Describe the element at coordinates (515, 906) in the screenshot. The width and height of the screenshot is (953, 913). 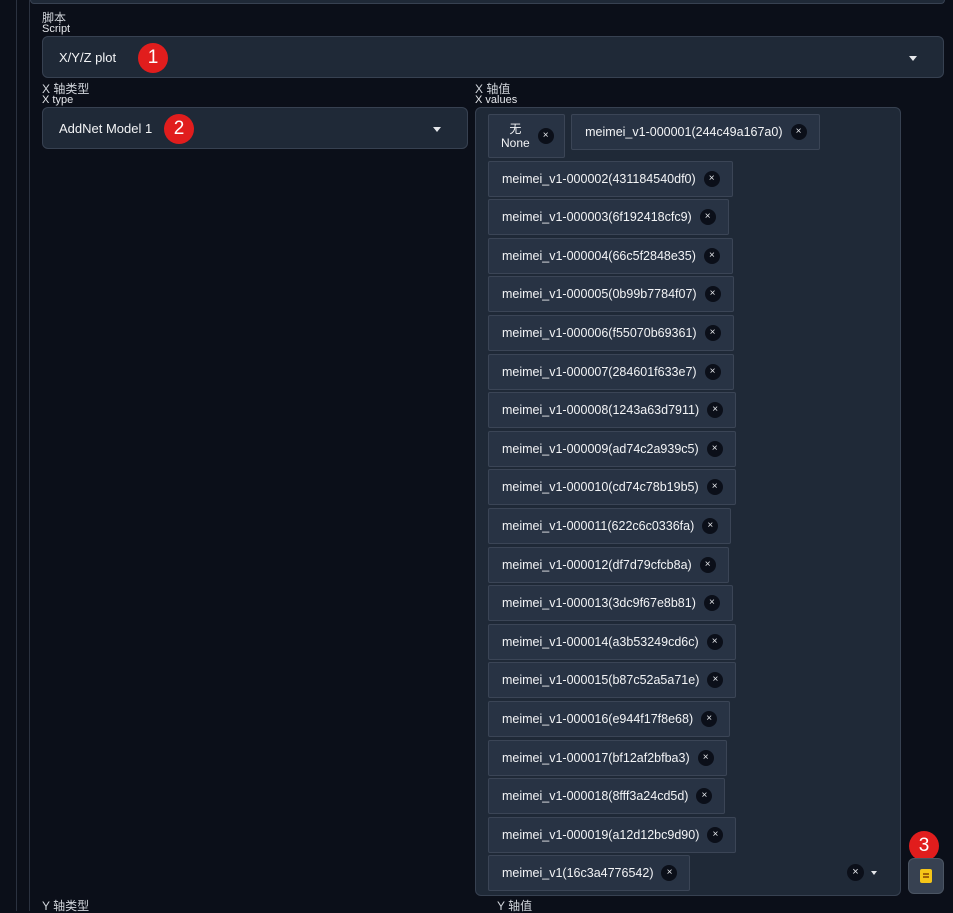
I see `y-values-label: Y 轴值` at that location.